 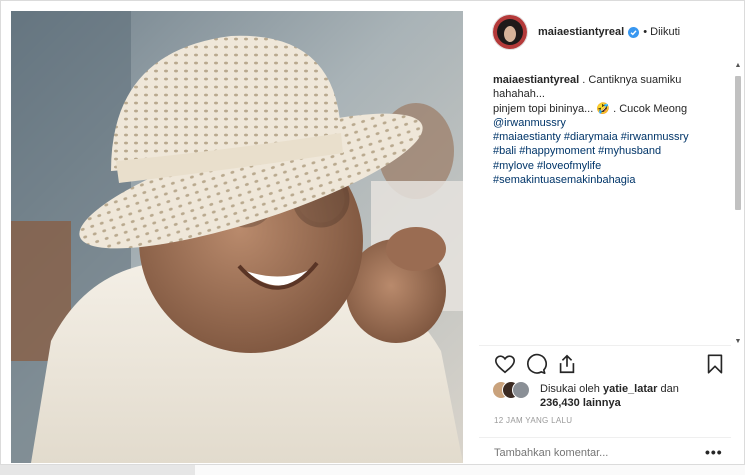 What do you see at coordinates (505, 364) in the screenshot?
I see `heart-icon` at bounding box center [505, 364].